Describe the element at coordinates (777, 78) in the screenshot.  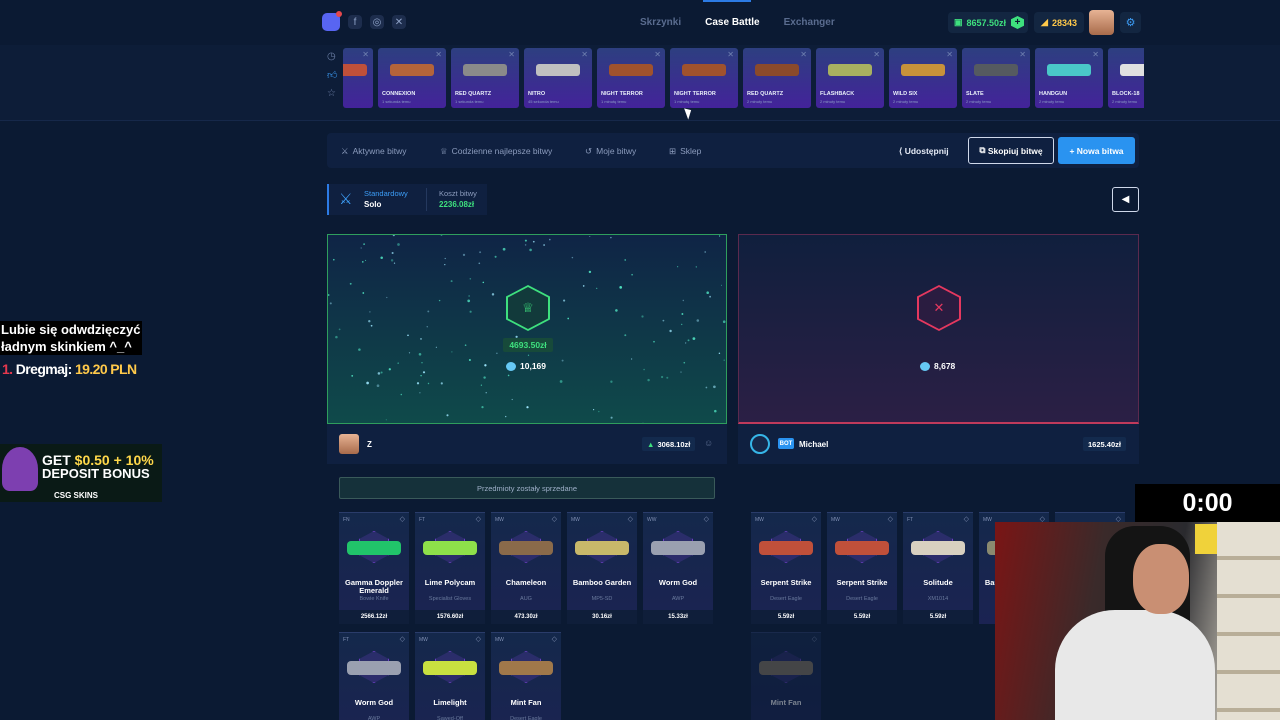
I see `drop-card: ✕ RED QUARTZ 2 minuty temu` at that location.